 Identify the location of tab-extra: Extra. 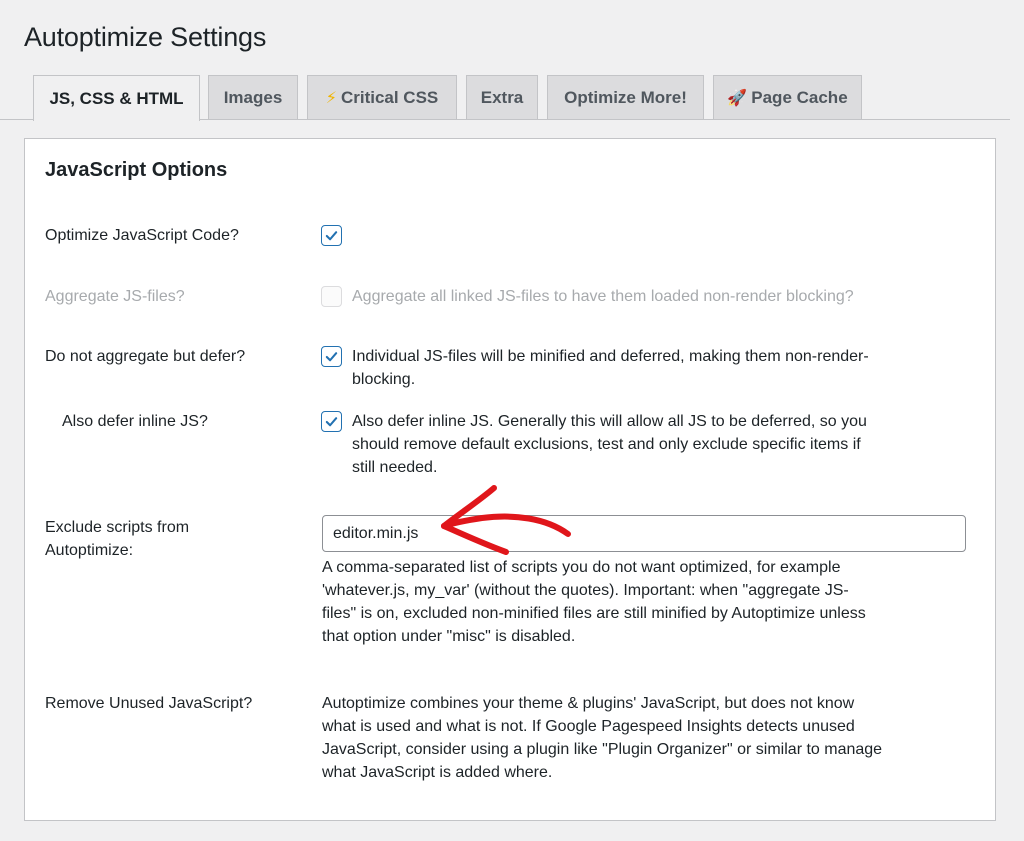
(502, 97).